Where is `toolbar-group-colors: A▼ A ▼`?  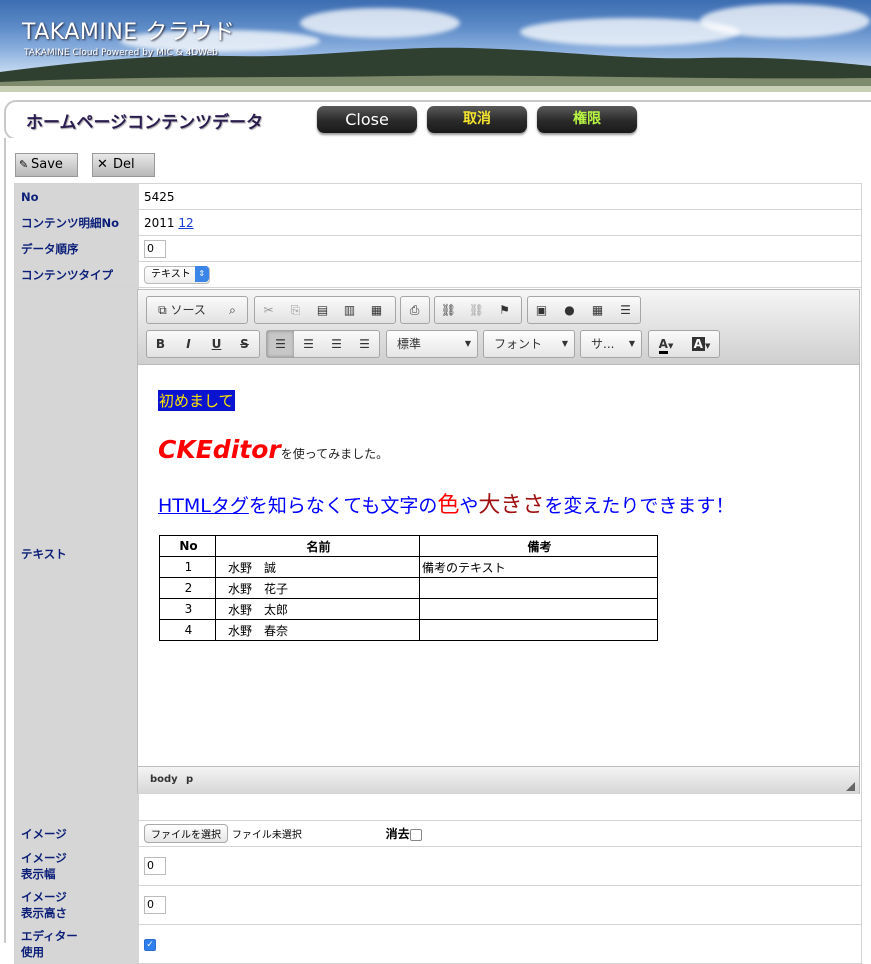
toolbar-group-colors: A▼ A ▼ is located at coordinates (684, 344).